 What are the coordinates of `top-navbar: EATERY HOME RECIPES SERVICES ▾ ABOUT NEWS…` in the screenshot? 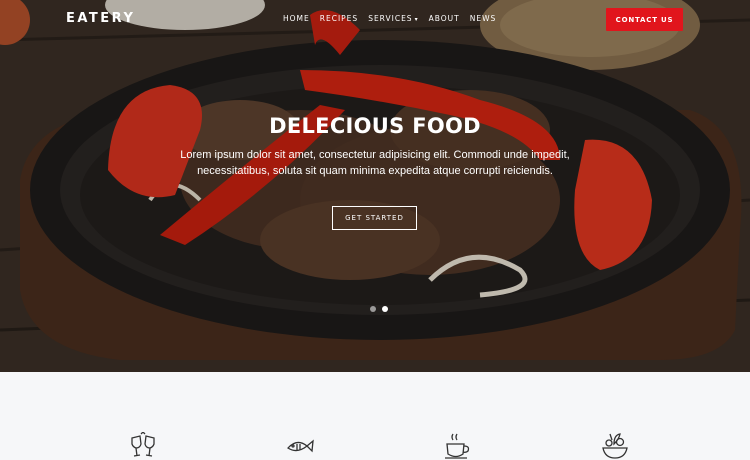 It's located at (375, 20).